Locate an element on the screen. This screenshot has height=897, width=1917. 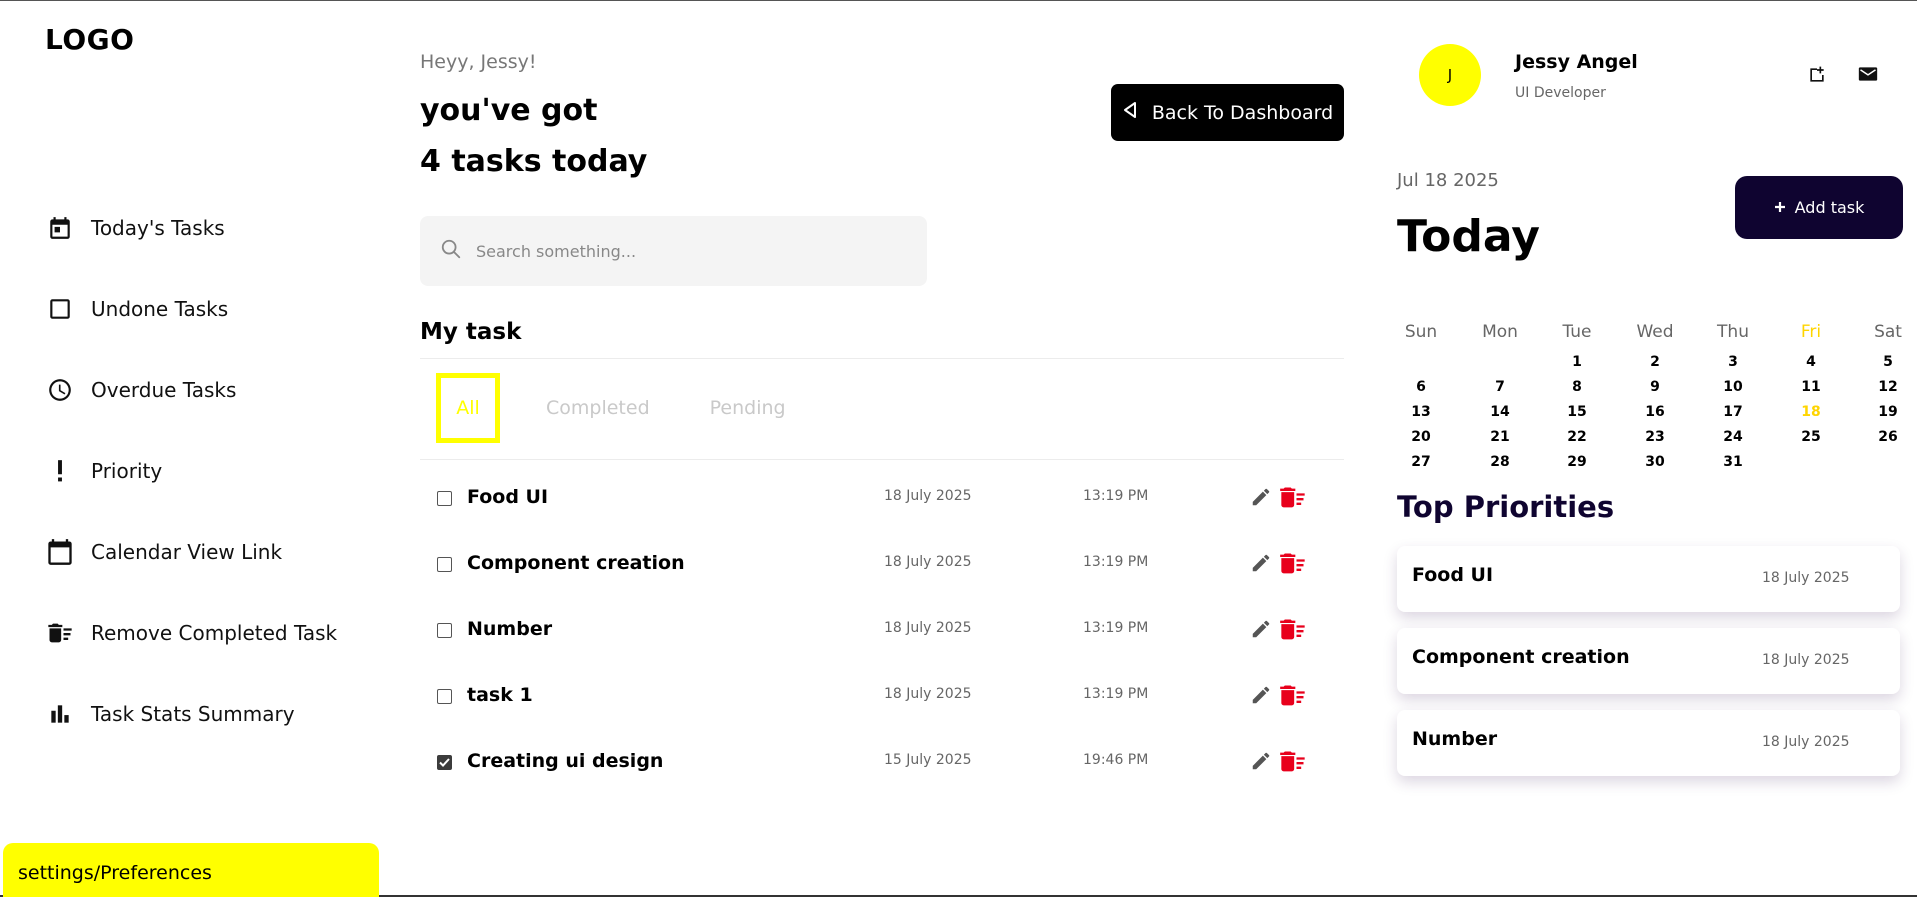
calendar-day: 6 is located at coordinates (1421, 387).